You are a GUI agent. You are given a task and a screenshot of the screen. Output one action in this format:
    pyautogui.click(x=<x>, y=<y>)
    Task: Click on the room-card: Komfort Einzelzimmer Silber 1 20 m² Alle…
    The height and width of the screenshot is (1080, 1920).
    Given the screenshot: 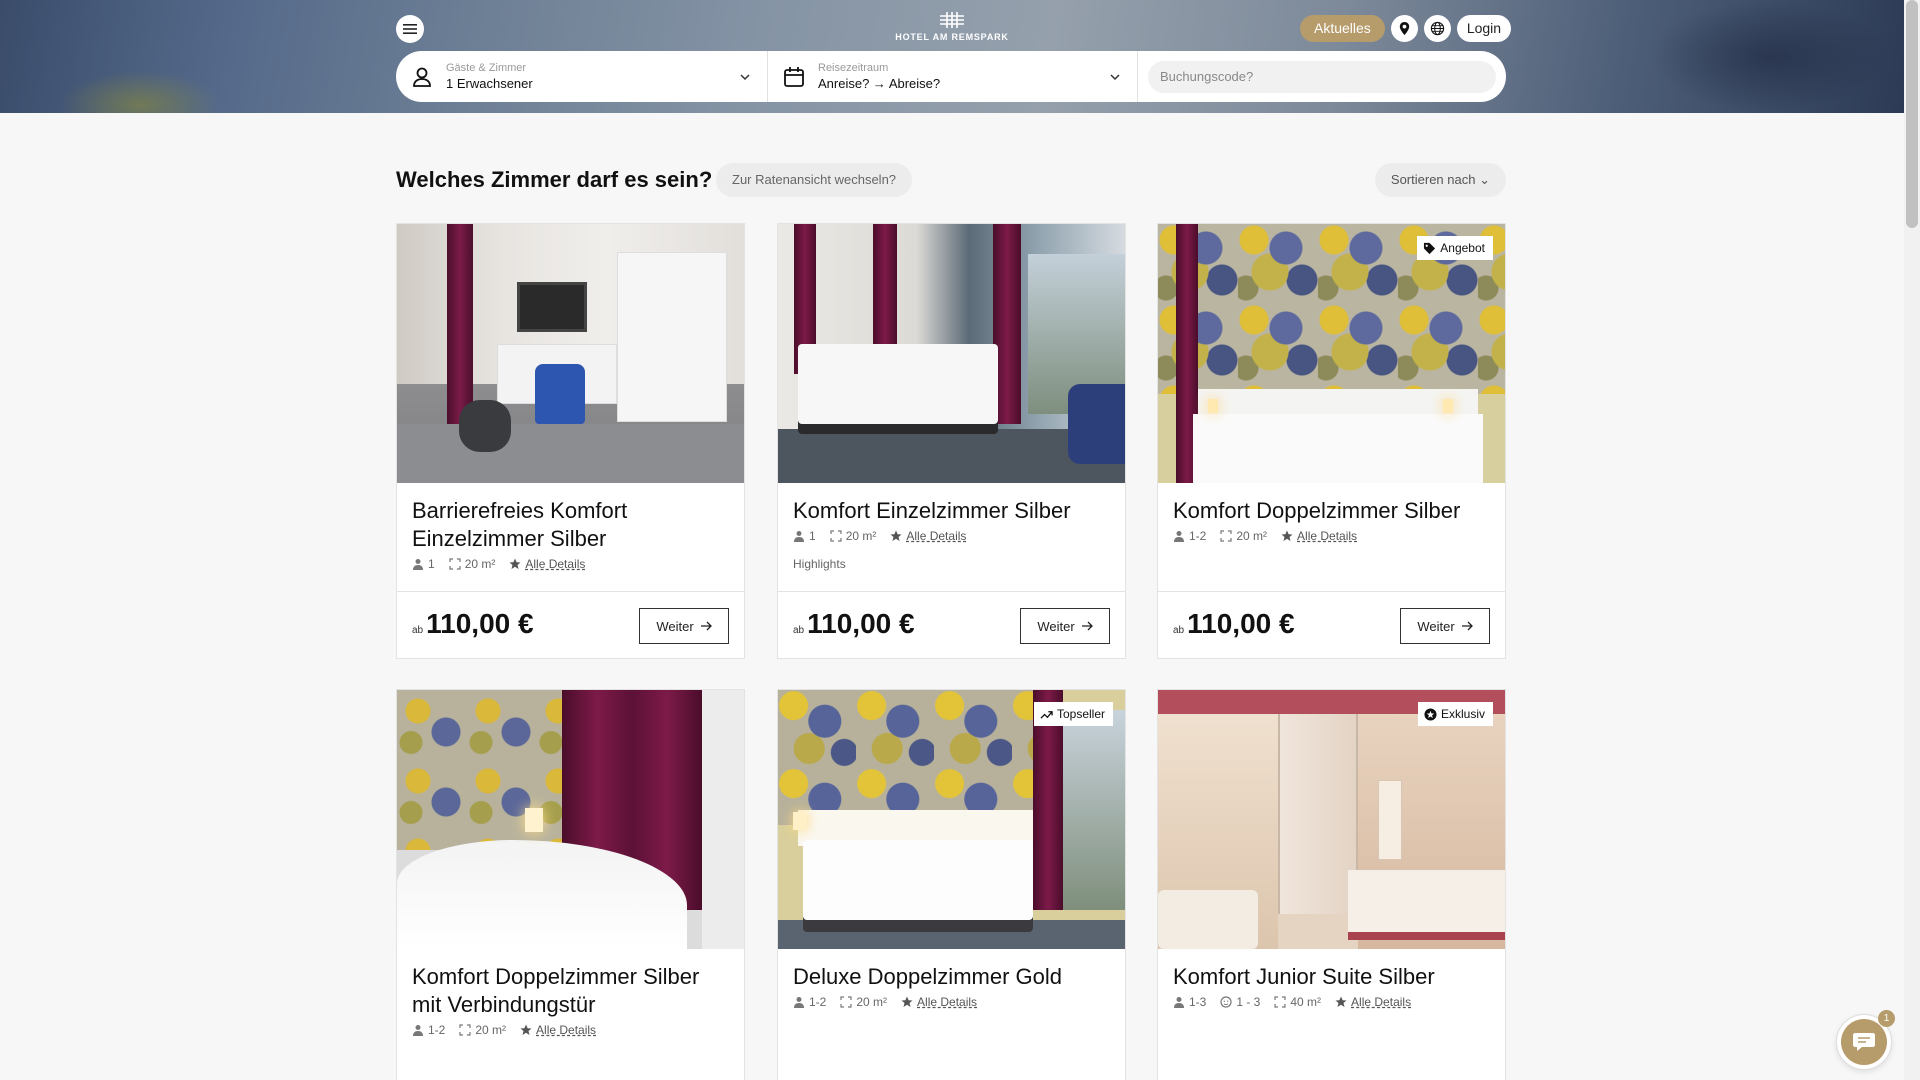 What is the action you would take?
    pyautogui.click(x=951, y=441)
    